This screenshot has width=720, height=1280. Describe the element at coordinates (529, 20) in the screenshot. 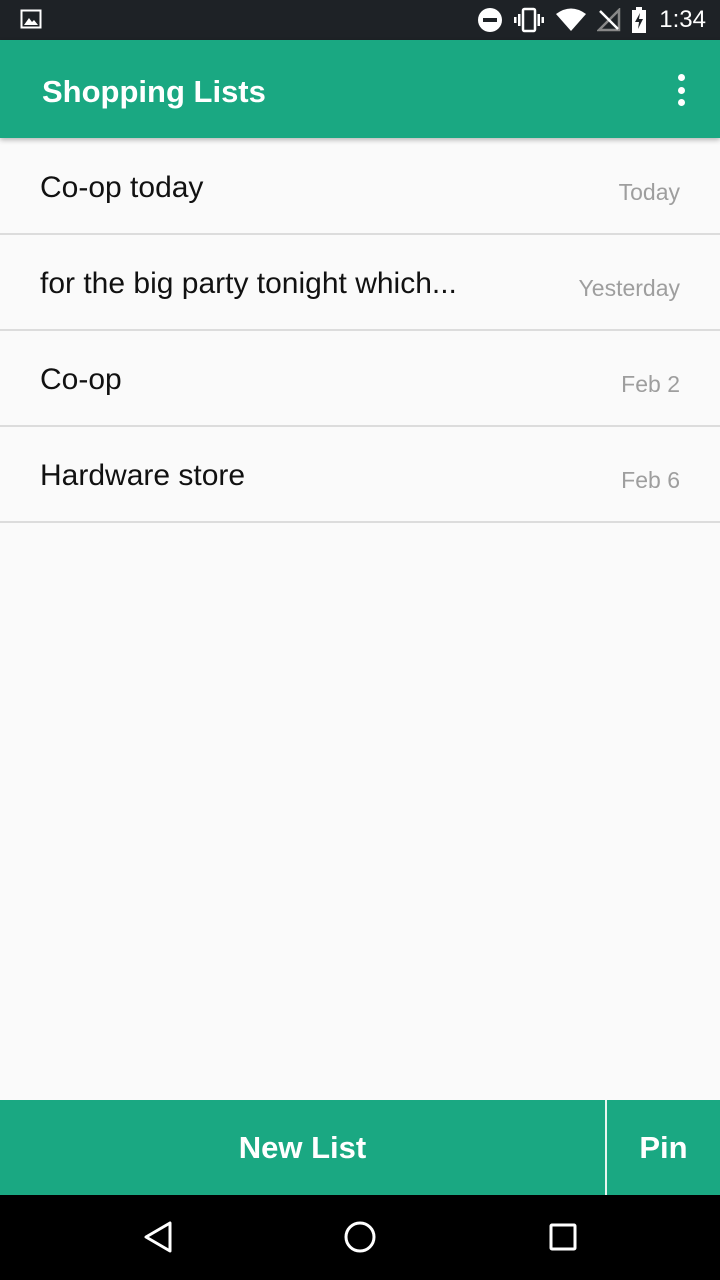

I see `vibrate-icon` at that location.